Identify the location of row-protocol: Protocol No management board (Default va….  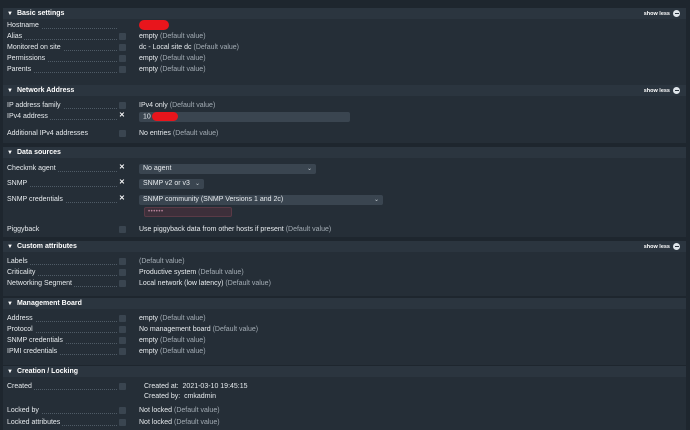
(344, 329).